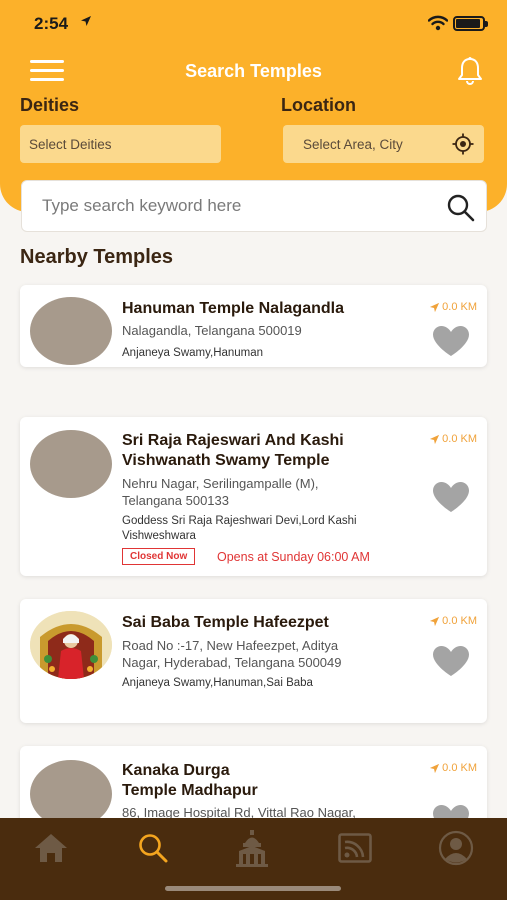 The height and width of the screenshot is (900, 507). What do you see at coordinates (293, 557) in the screenshot?
I see `opening-time: Opens at Sunday 06:00 AM` at bounding box center [293, 557].